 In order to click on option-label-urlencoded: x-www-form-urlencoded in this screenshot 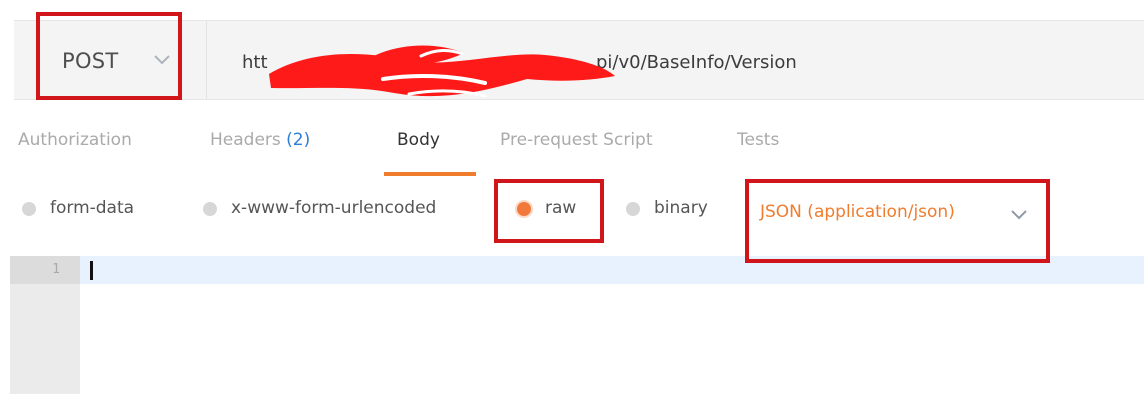, I will do `click(334, 208)`.